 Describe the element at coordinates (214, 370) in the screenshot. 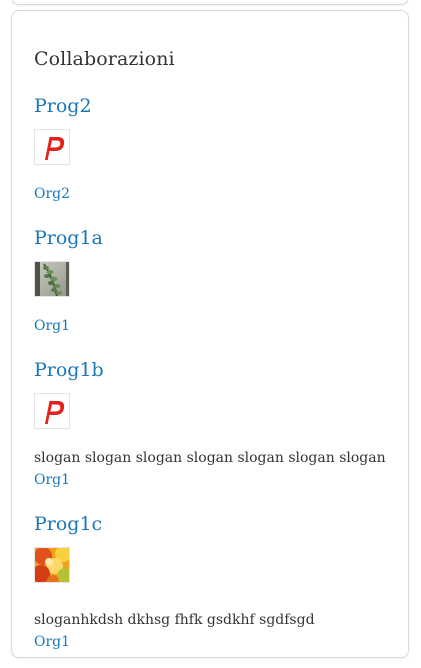

I see `program-link: Prog1b` at that location.